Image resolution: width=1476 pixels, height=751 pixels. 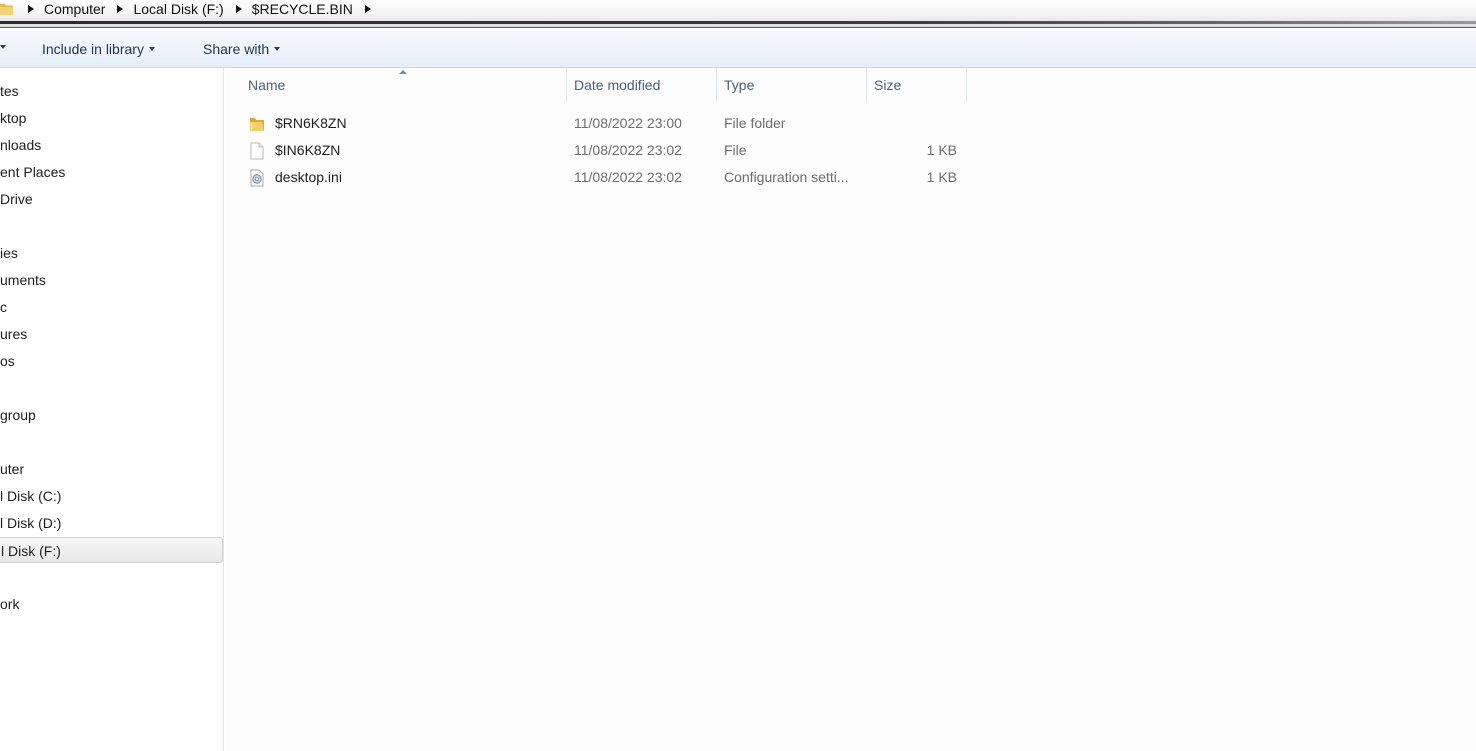 What do you see at coordinates (755, 123) in the screenshot?
I see `file-type: File folder` at bounding box center [755, 123].